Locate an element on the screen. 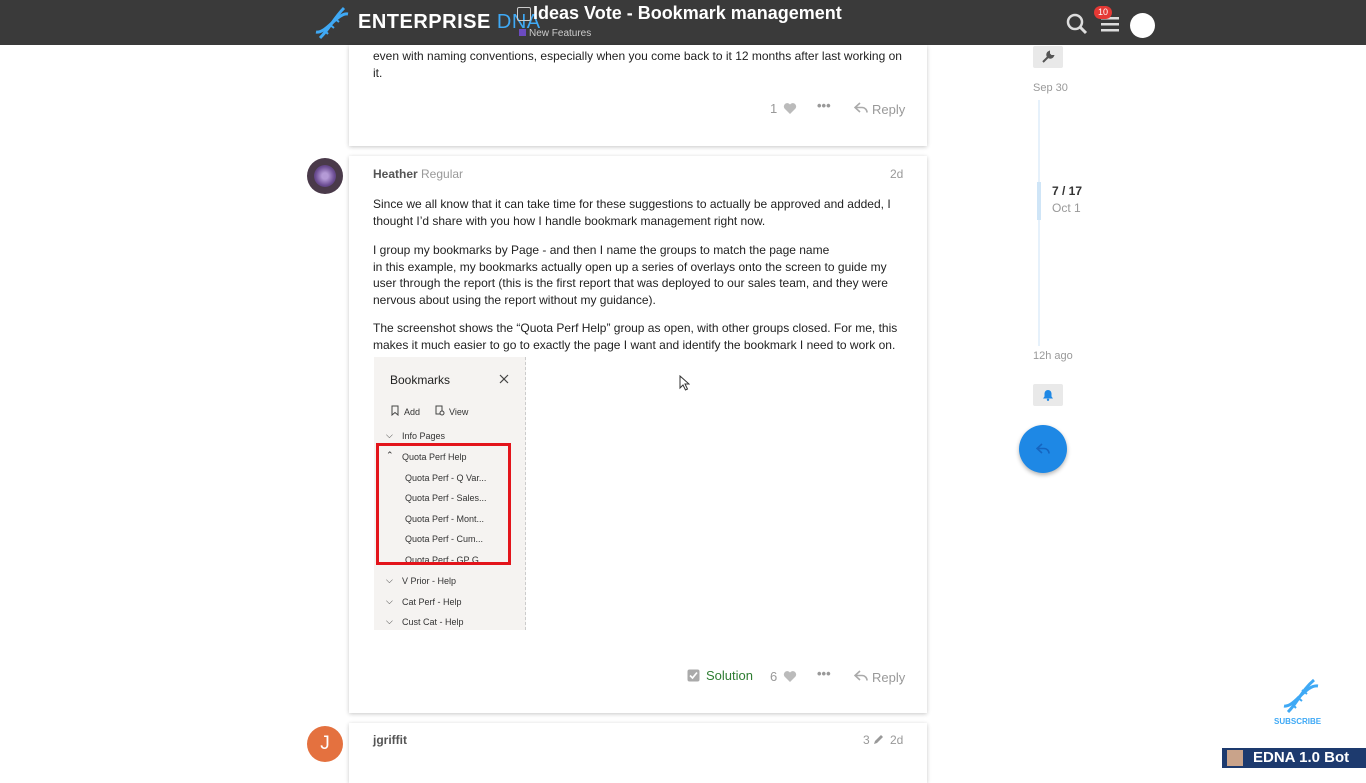 The width and height of the screenshot is (1366, 783). solution-checkbox-icon is located at coordinates (693, 675).